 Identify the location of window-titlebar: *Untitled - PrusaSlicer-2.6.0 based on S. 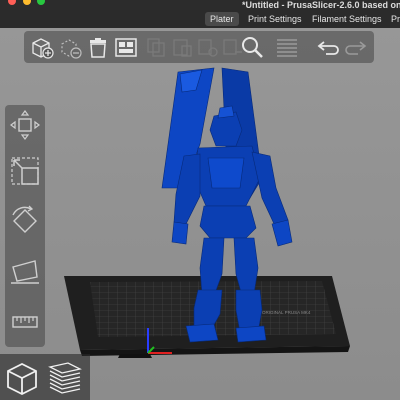
(200, 5).